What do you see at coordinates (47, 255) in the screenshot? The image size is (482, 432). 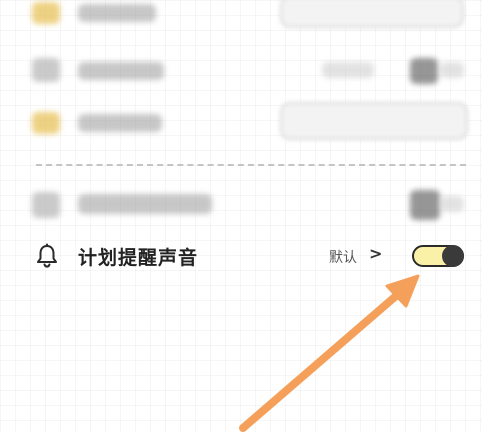 I see `bell-icon` at bounding box center [47, 255].